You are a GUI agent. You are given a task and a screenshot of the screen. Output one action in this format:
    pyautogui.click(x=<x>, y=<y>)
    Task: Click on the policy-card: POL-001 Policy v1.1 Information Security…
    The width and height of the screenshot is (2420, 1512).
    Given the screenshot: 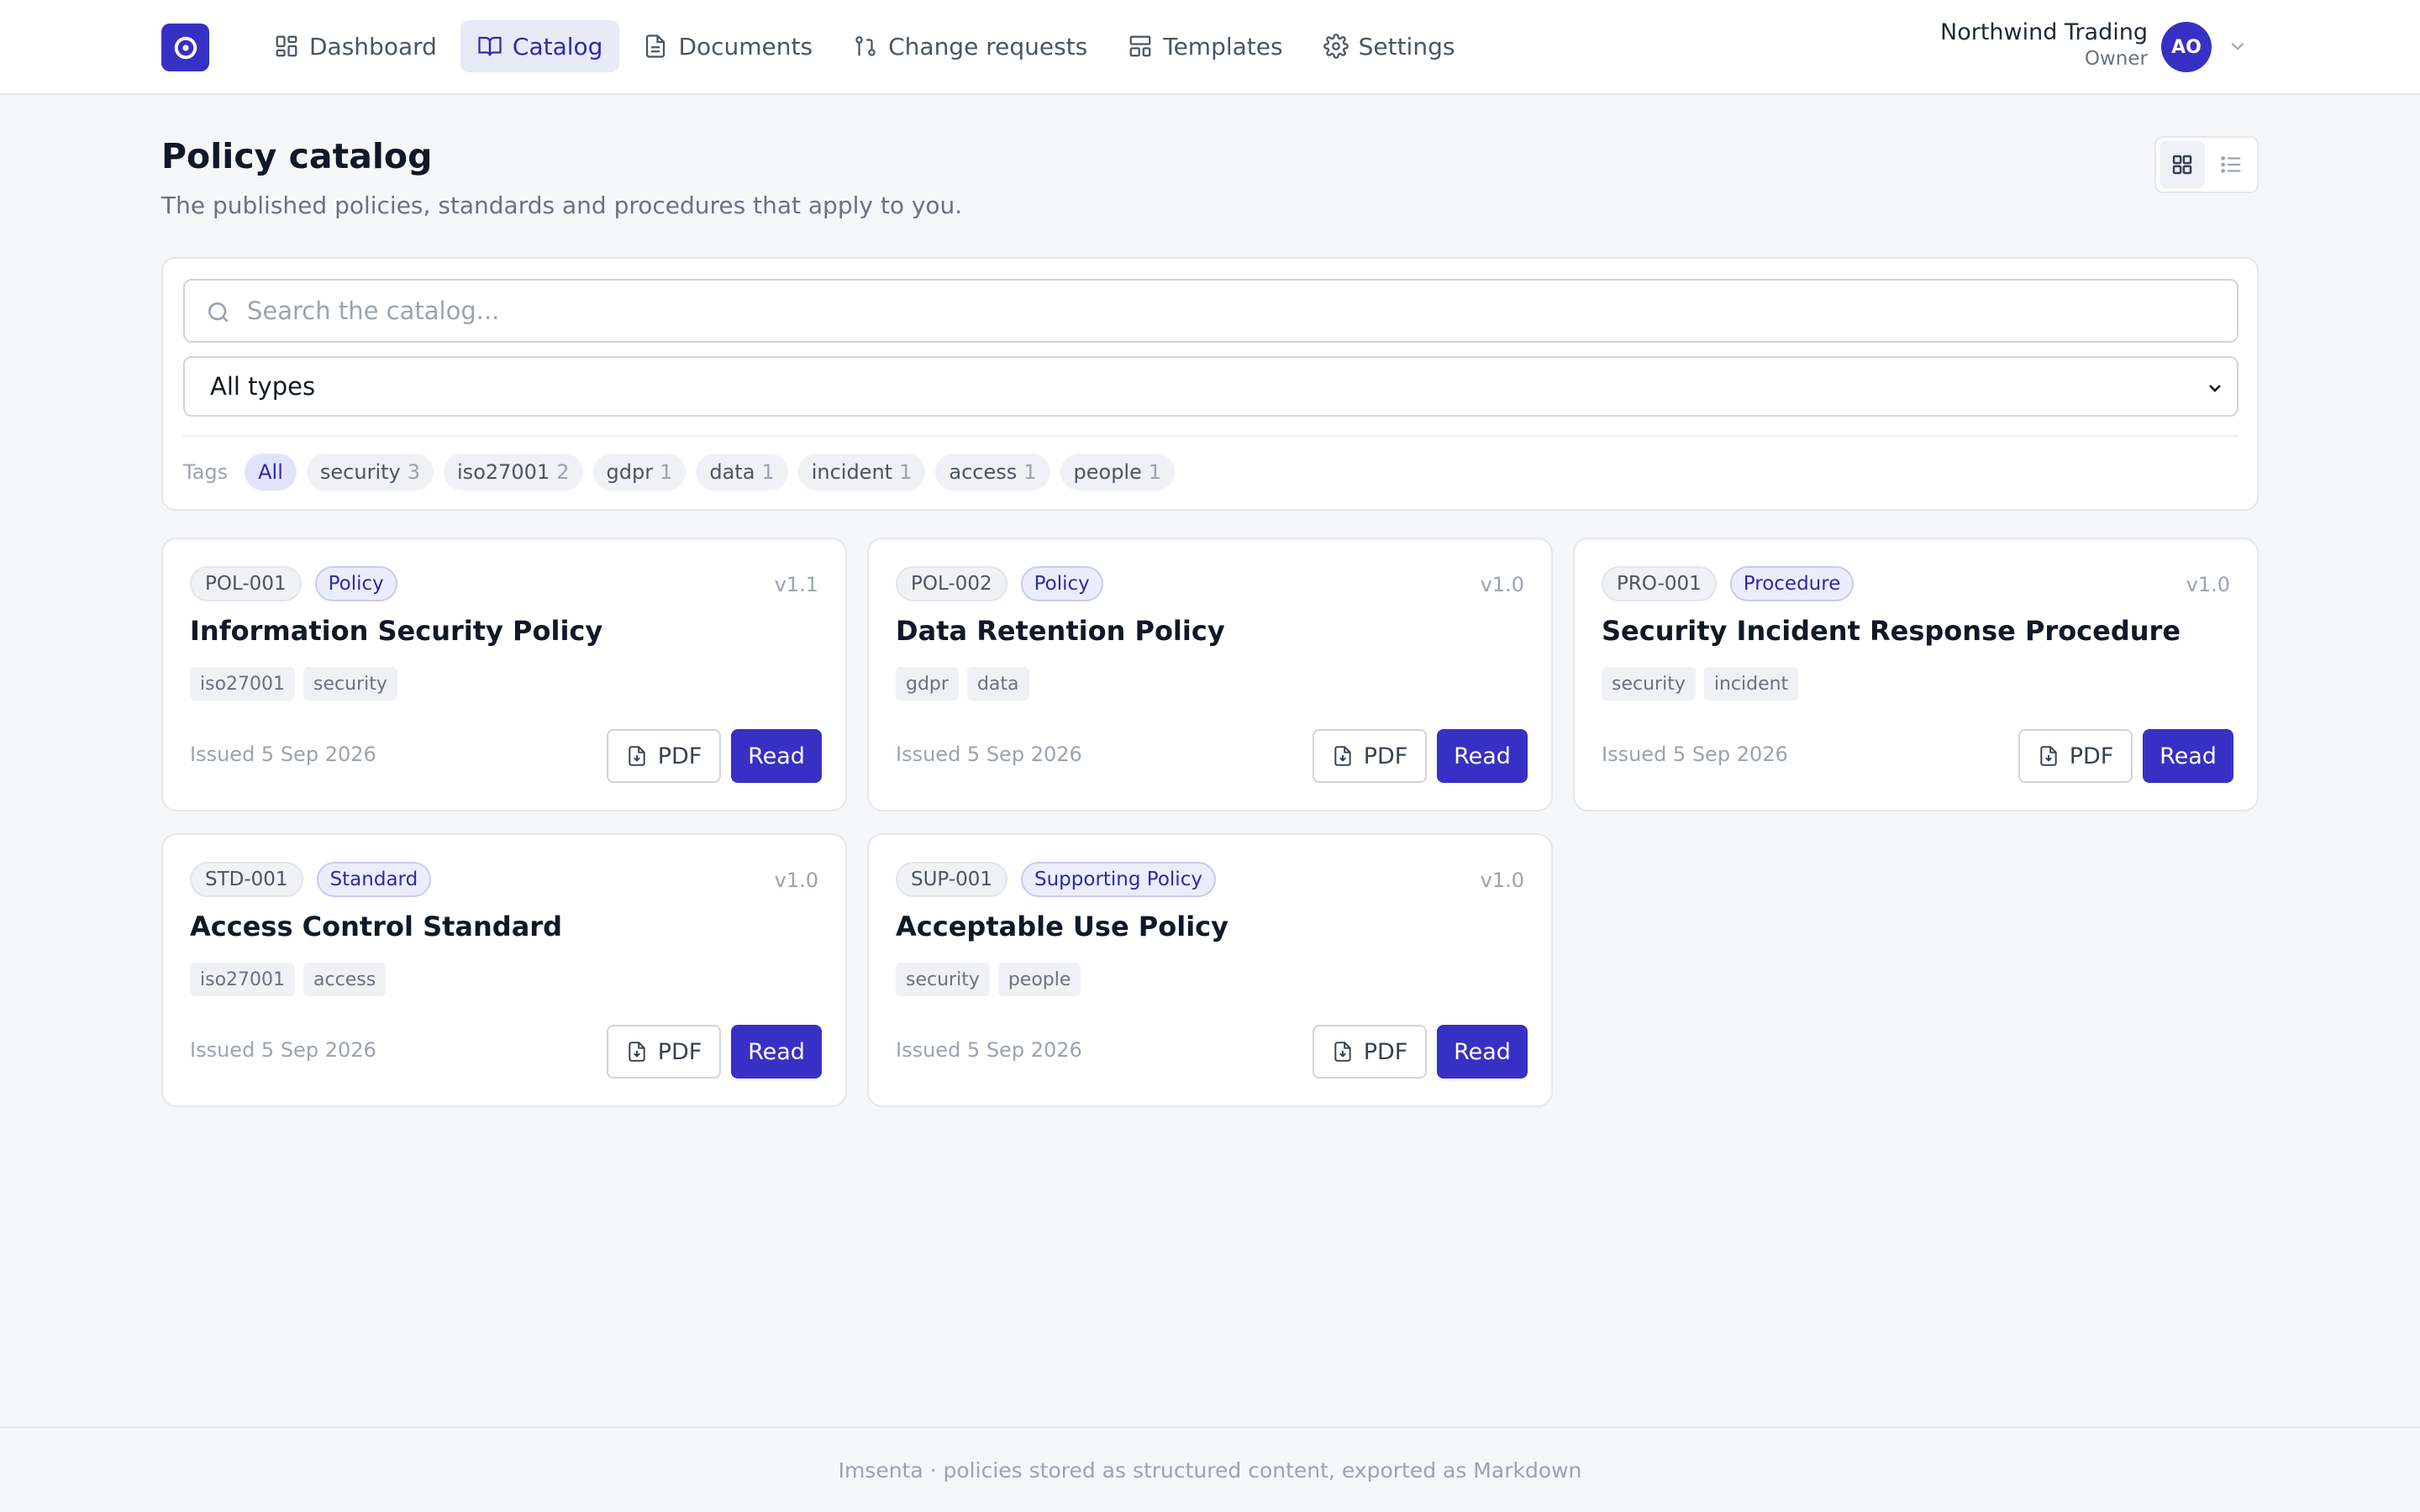 What is the action you would take?
    pyautogui.click(x=504, y=674)
    